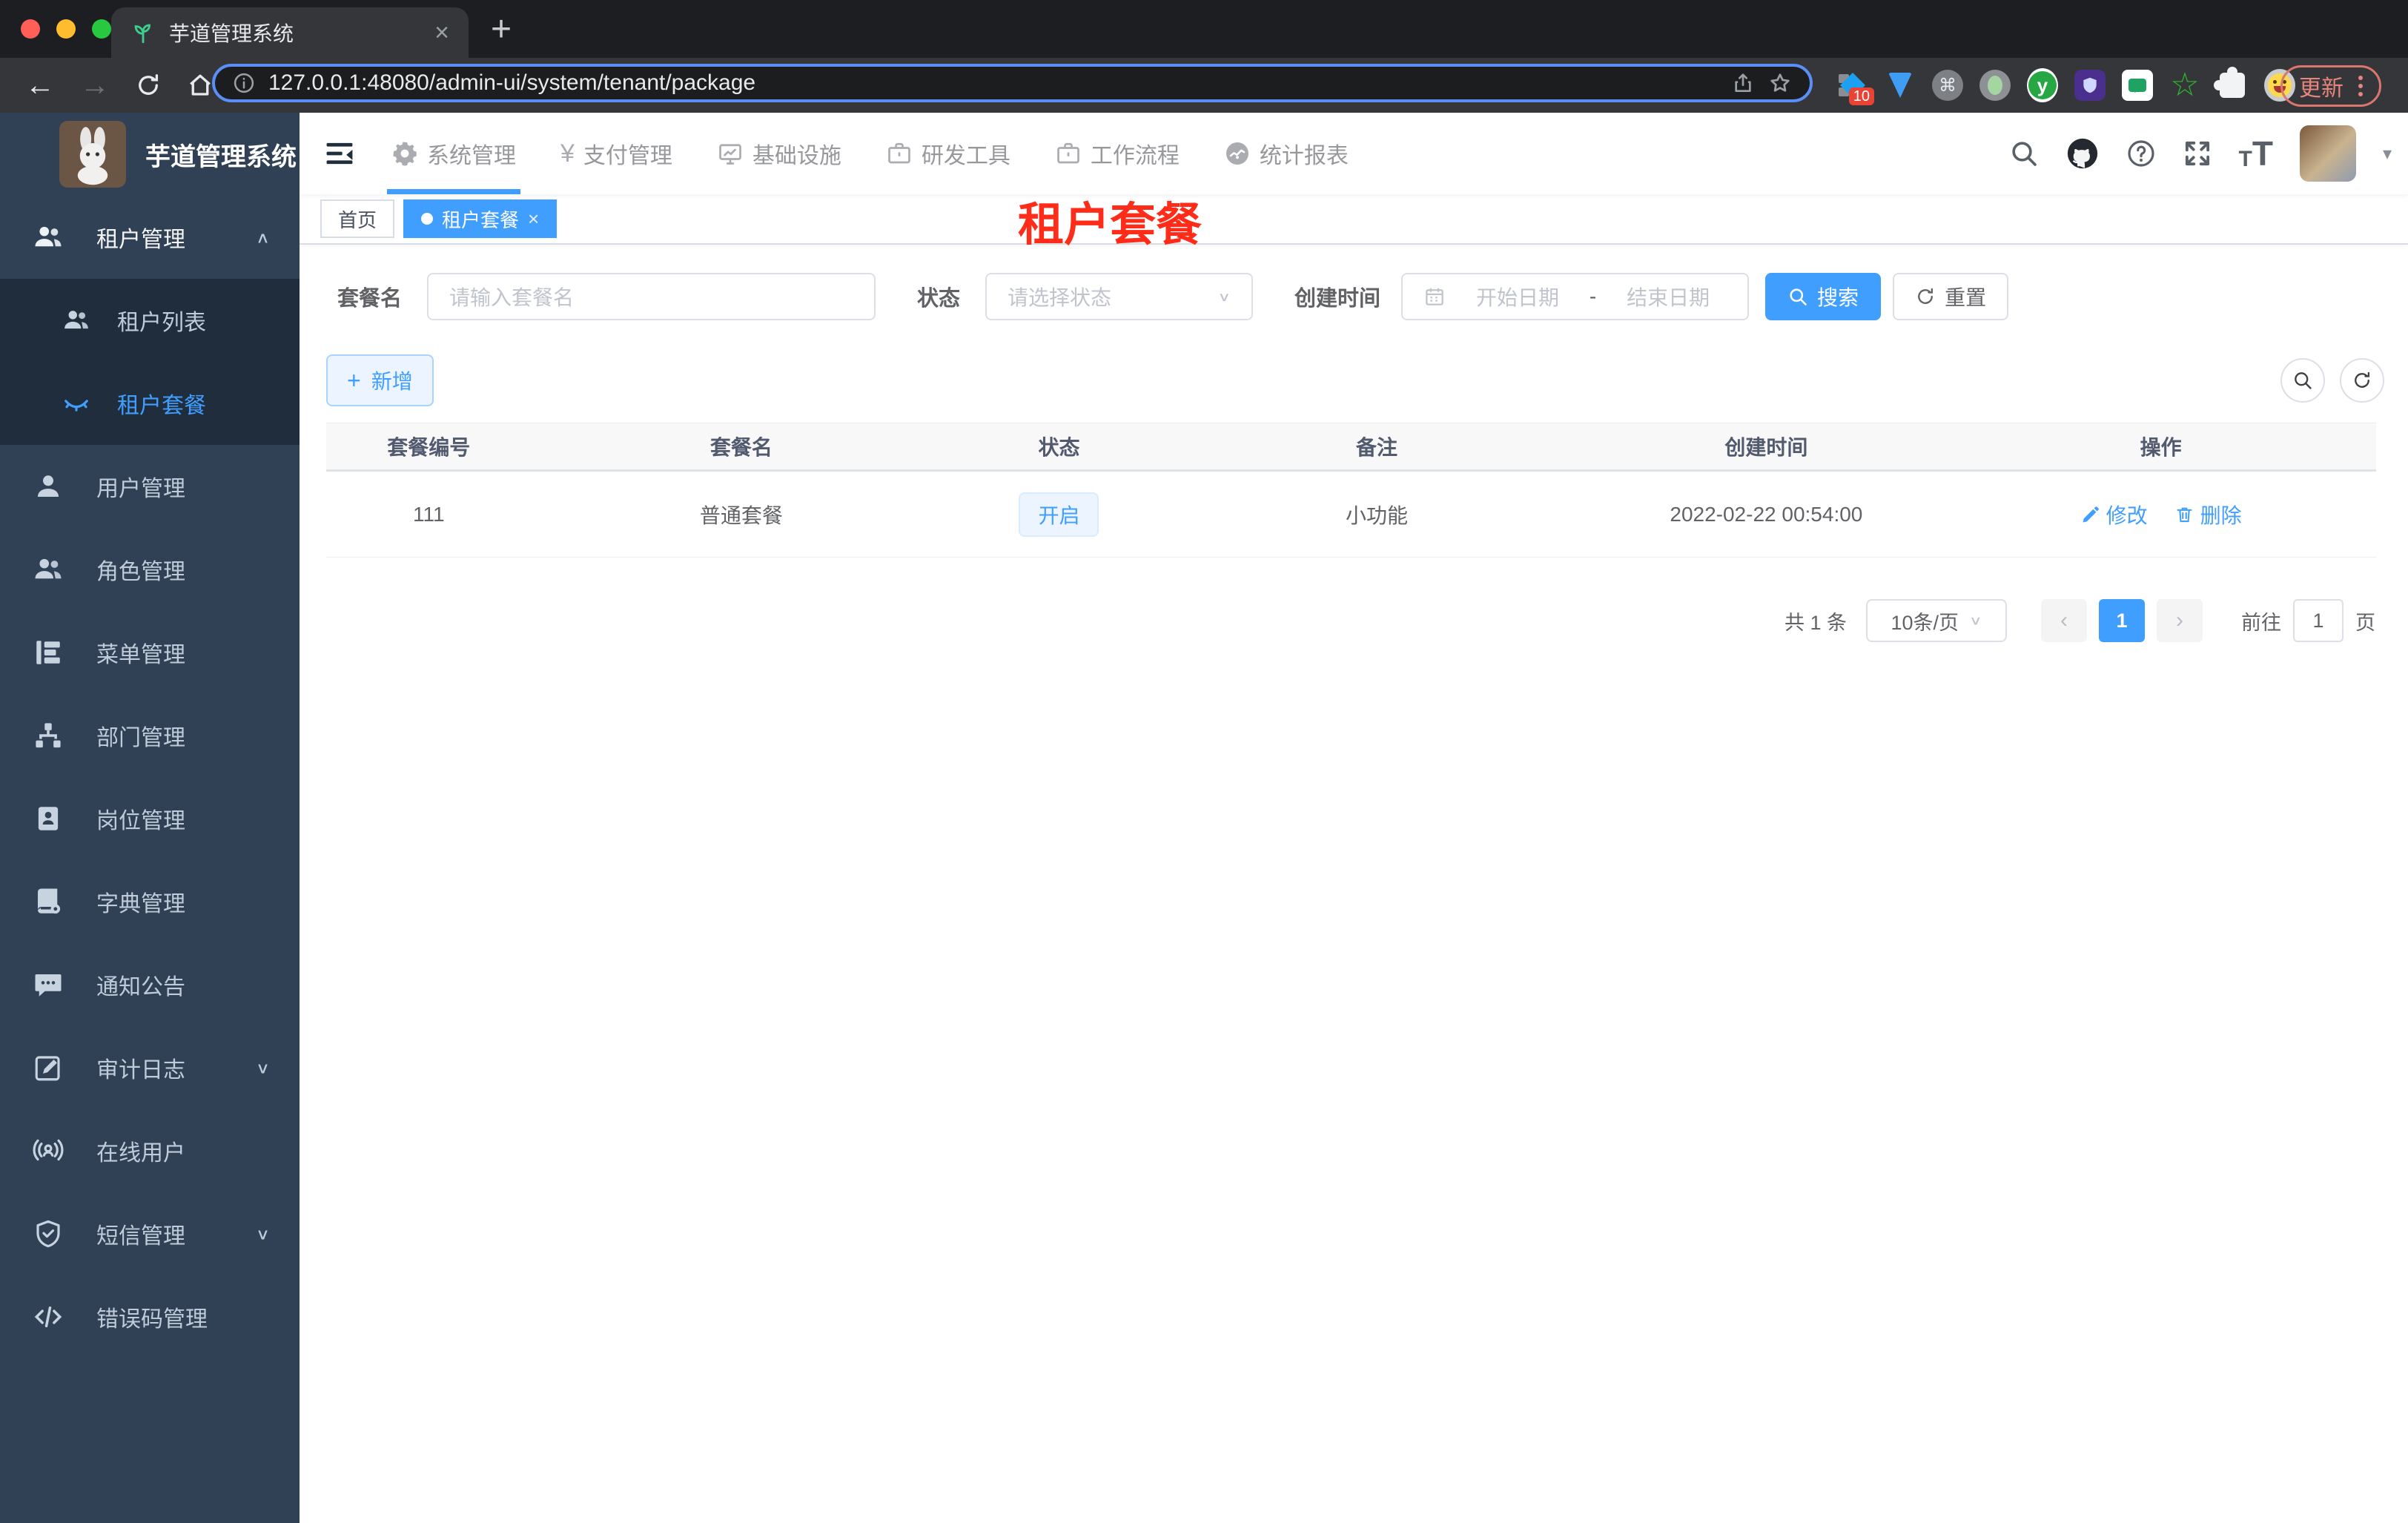  Describe the element at coordinates (1995, 85) in the screenshot. I see `extension-record-icon` at that location.